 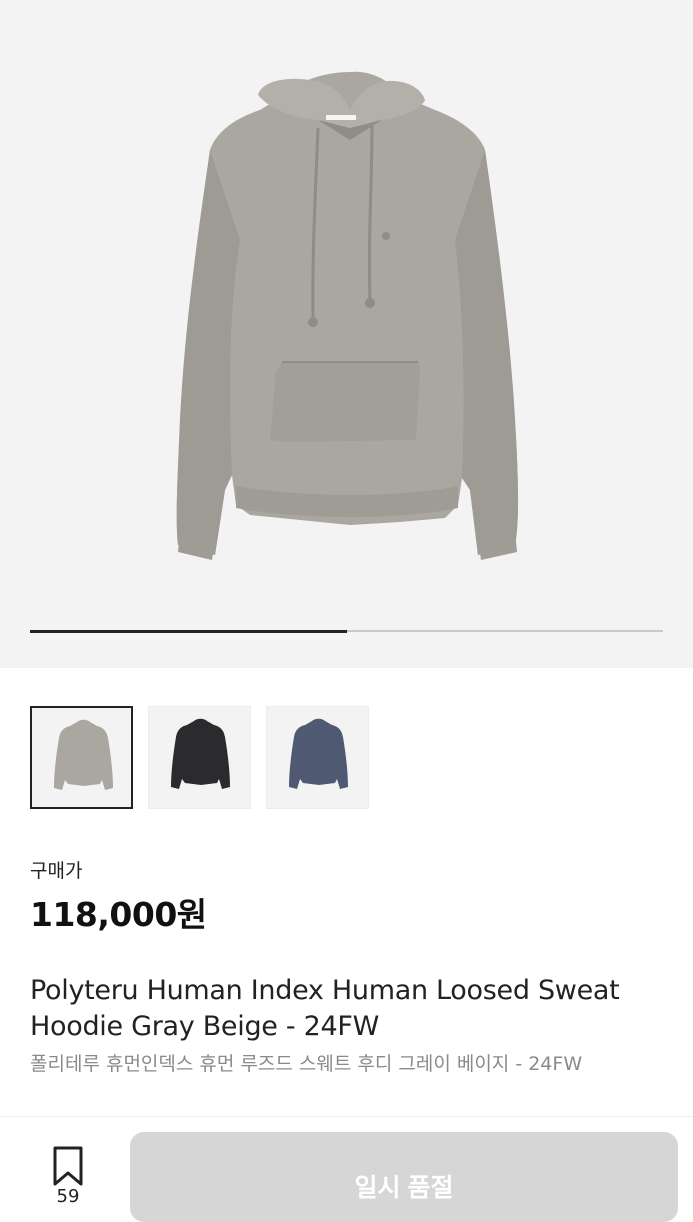 What do you see at coordinates (346, 1116) in the screenshot?
I see `bottom-bar-divider` at bounding box center [346, 1116].